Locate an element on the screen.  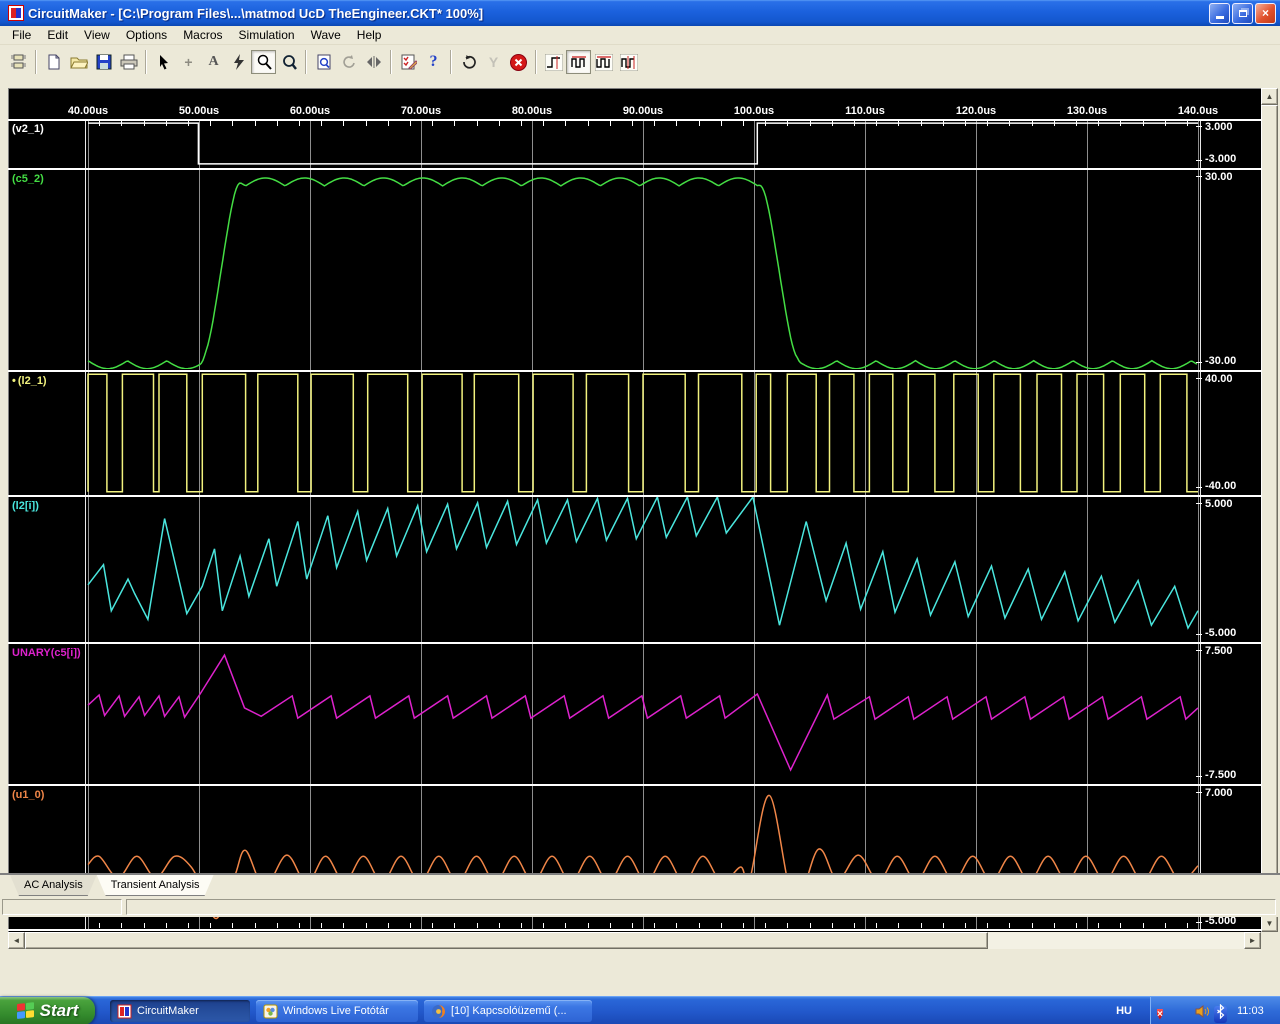
mirror-button is located at coordinates (373, 62).